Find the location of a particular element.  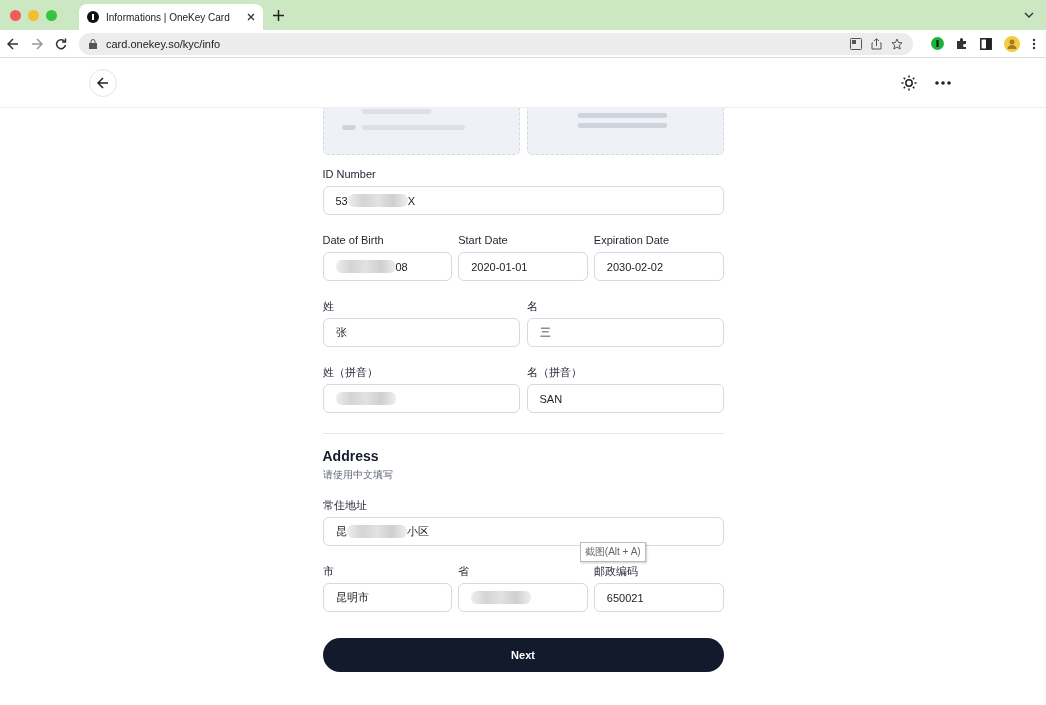

date-field: 2020-01-01 is located at coordinates (523, 266).